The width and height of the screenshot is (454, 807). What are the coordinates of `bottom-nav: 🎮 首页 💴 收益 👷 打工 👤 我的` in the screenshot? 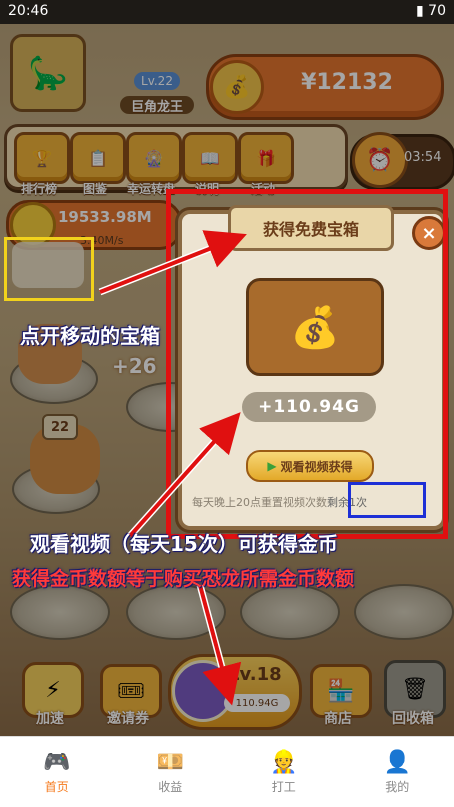 It's located at (227, 771).